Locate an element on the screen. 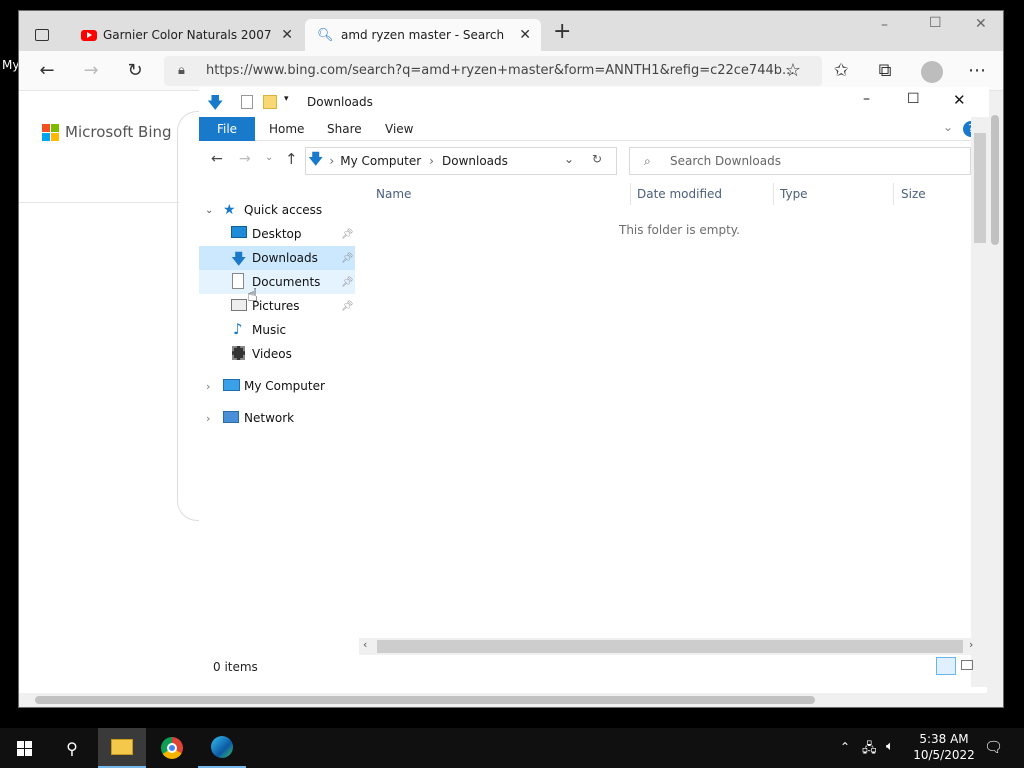 This screenshot has width=1024, height=768. explorer-horizontal-scrollbar: ‹ › is located at coordinates (670, 646).